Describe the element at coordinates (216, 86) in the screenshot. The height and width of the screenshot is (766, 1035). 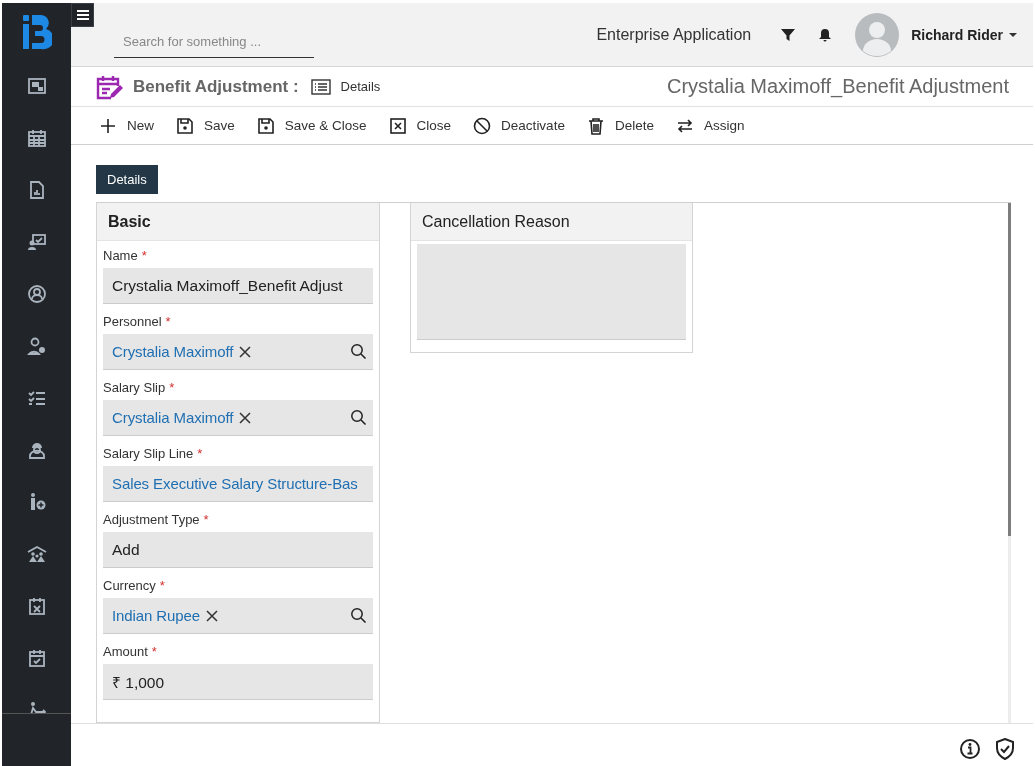
I see `module-title: Benefit Adjustment :` at that location.